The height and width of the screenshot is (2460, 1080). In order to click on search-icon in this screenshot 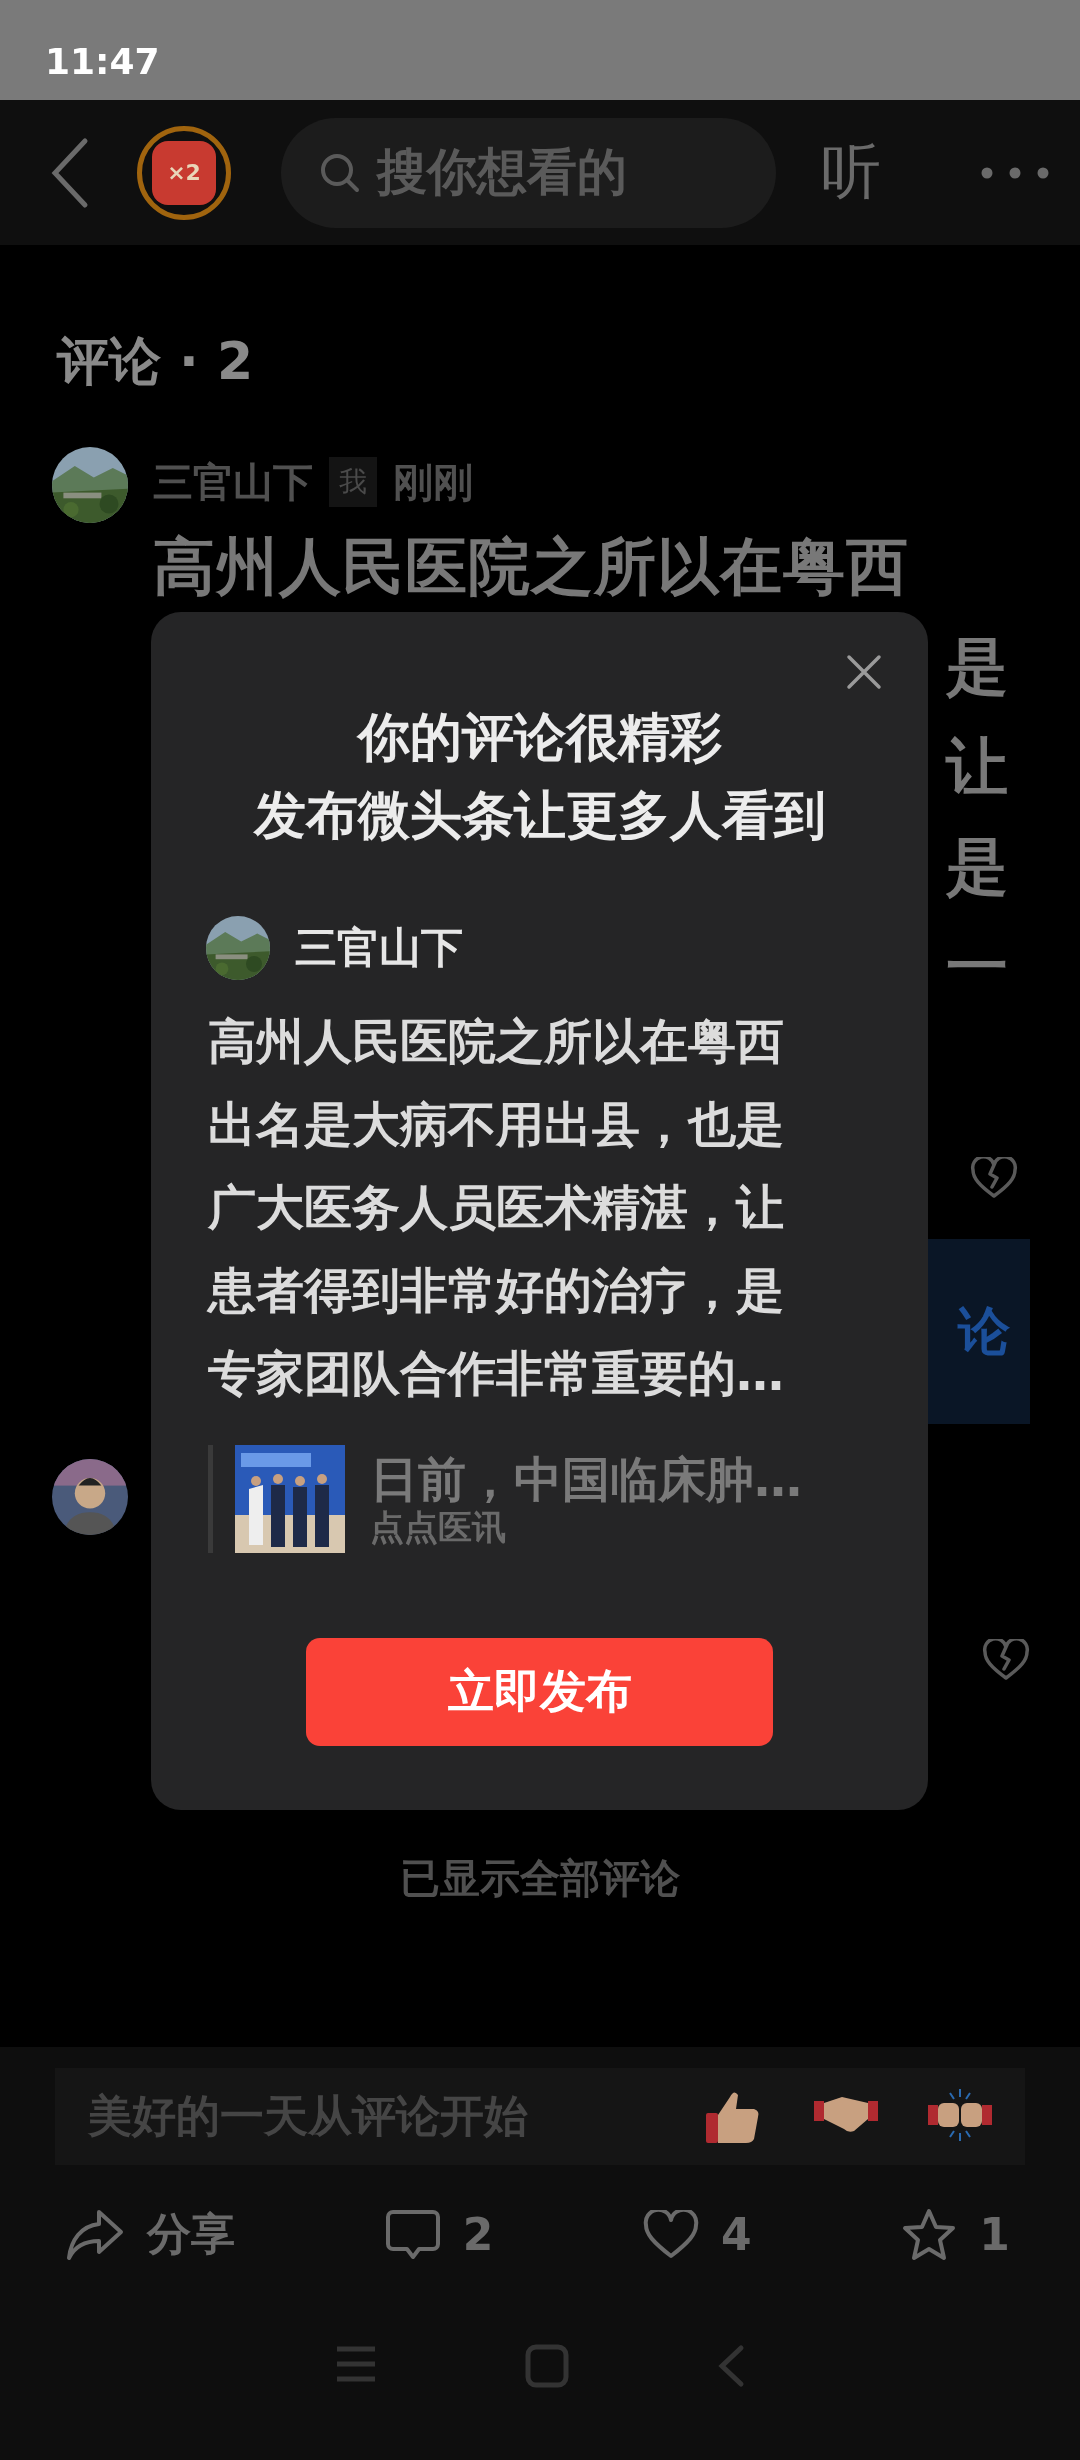, I will do `click(340, 172)`.